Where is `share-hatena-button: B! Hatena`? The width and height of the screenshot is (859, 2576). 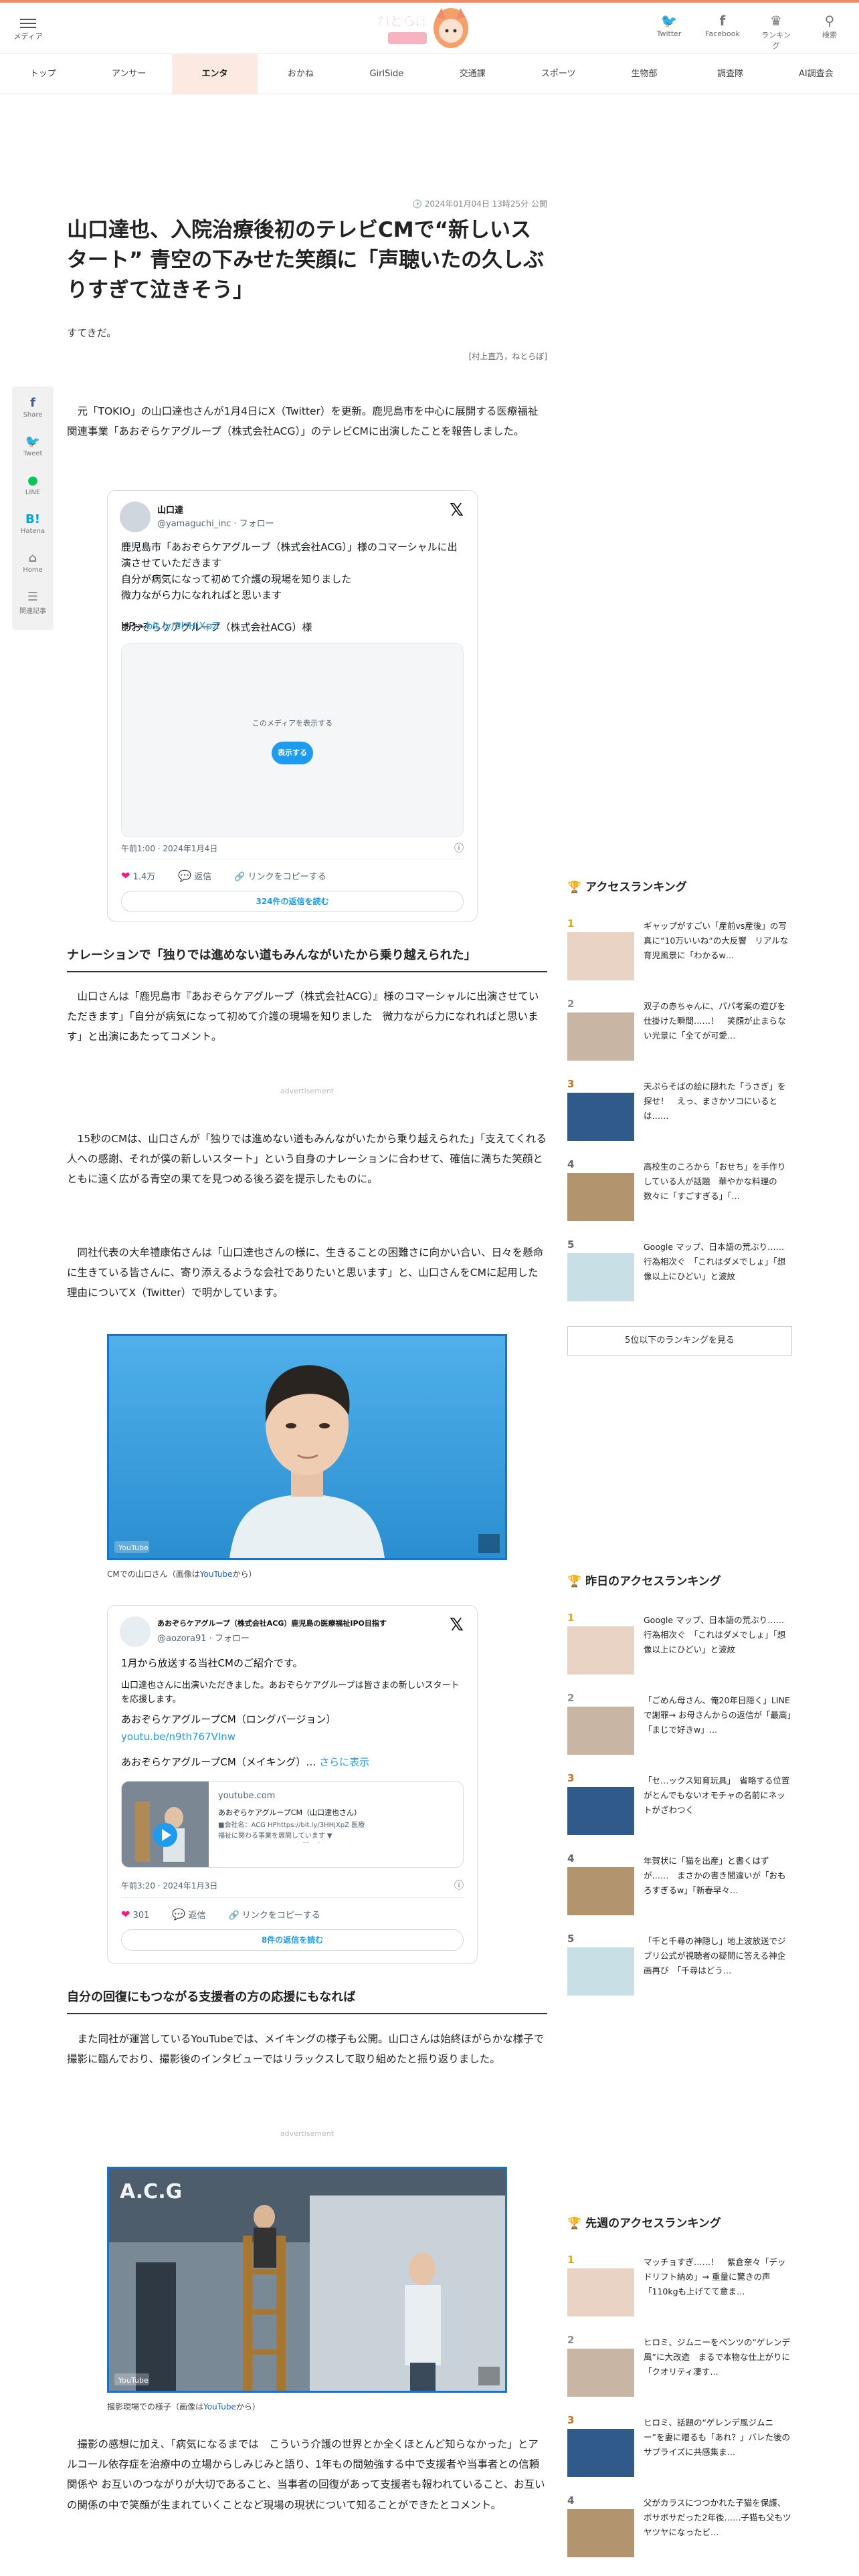 share-hatena-button: B! Hatena is located at coordinates (33, 527).